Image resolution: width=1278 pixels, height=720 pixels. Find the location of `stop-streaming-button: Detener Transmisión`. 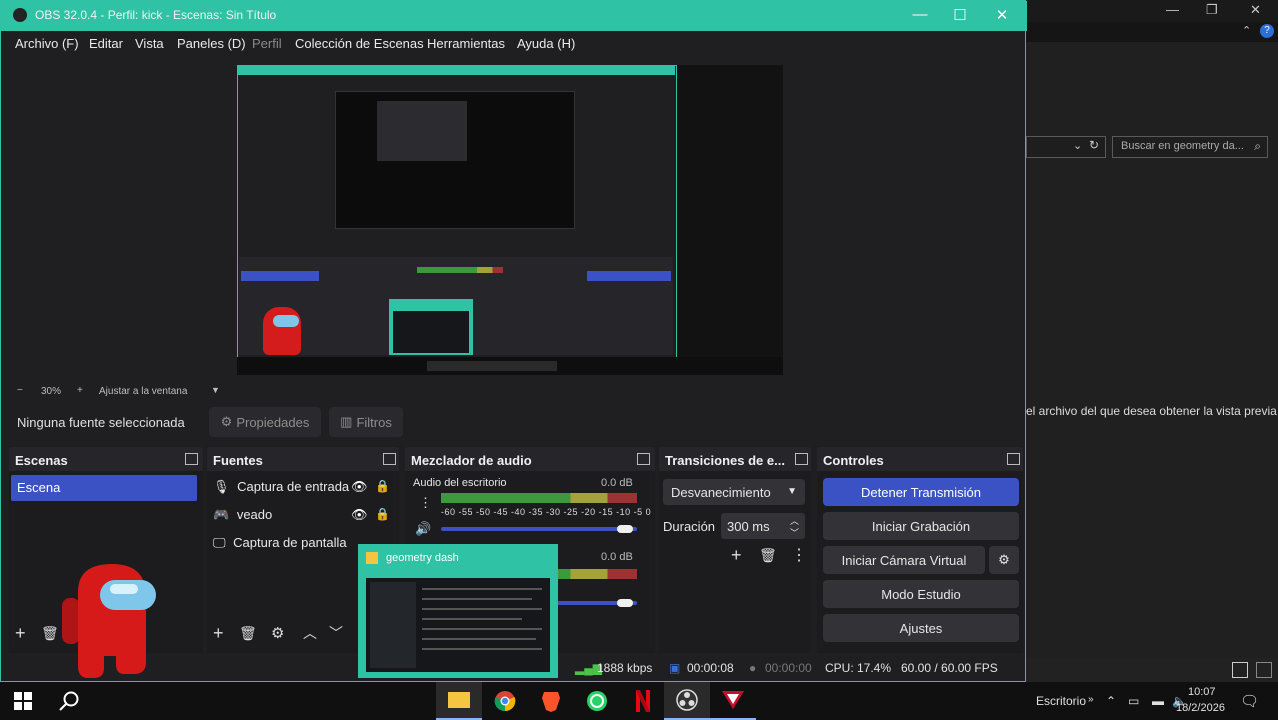

stop-streaming-button: Detener Transmisión is located at coordinates (921, 492).